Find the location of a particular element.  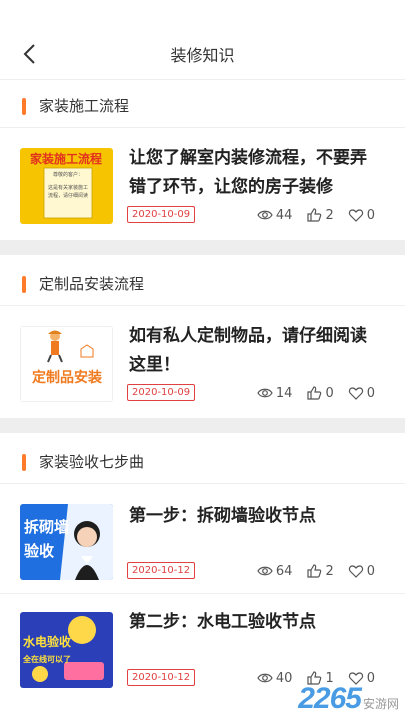

svg-text: 家装施工流程 is located at coordinates (66, 158).